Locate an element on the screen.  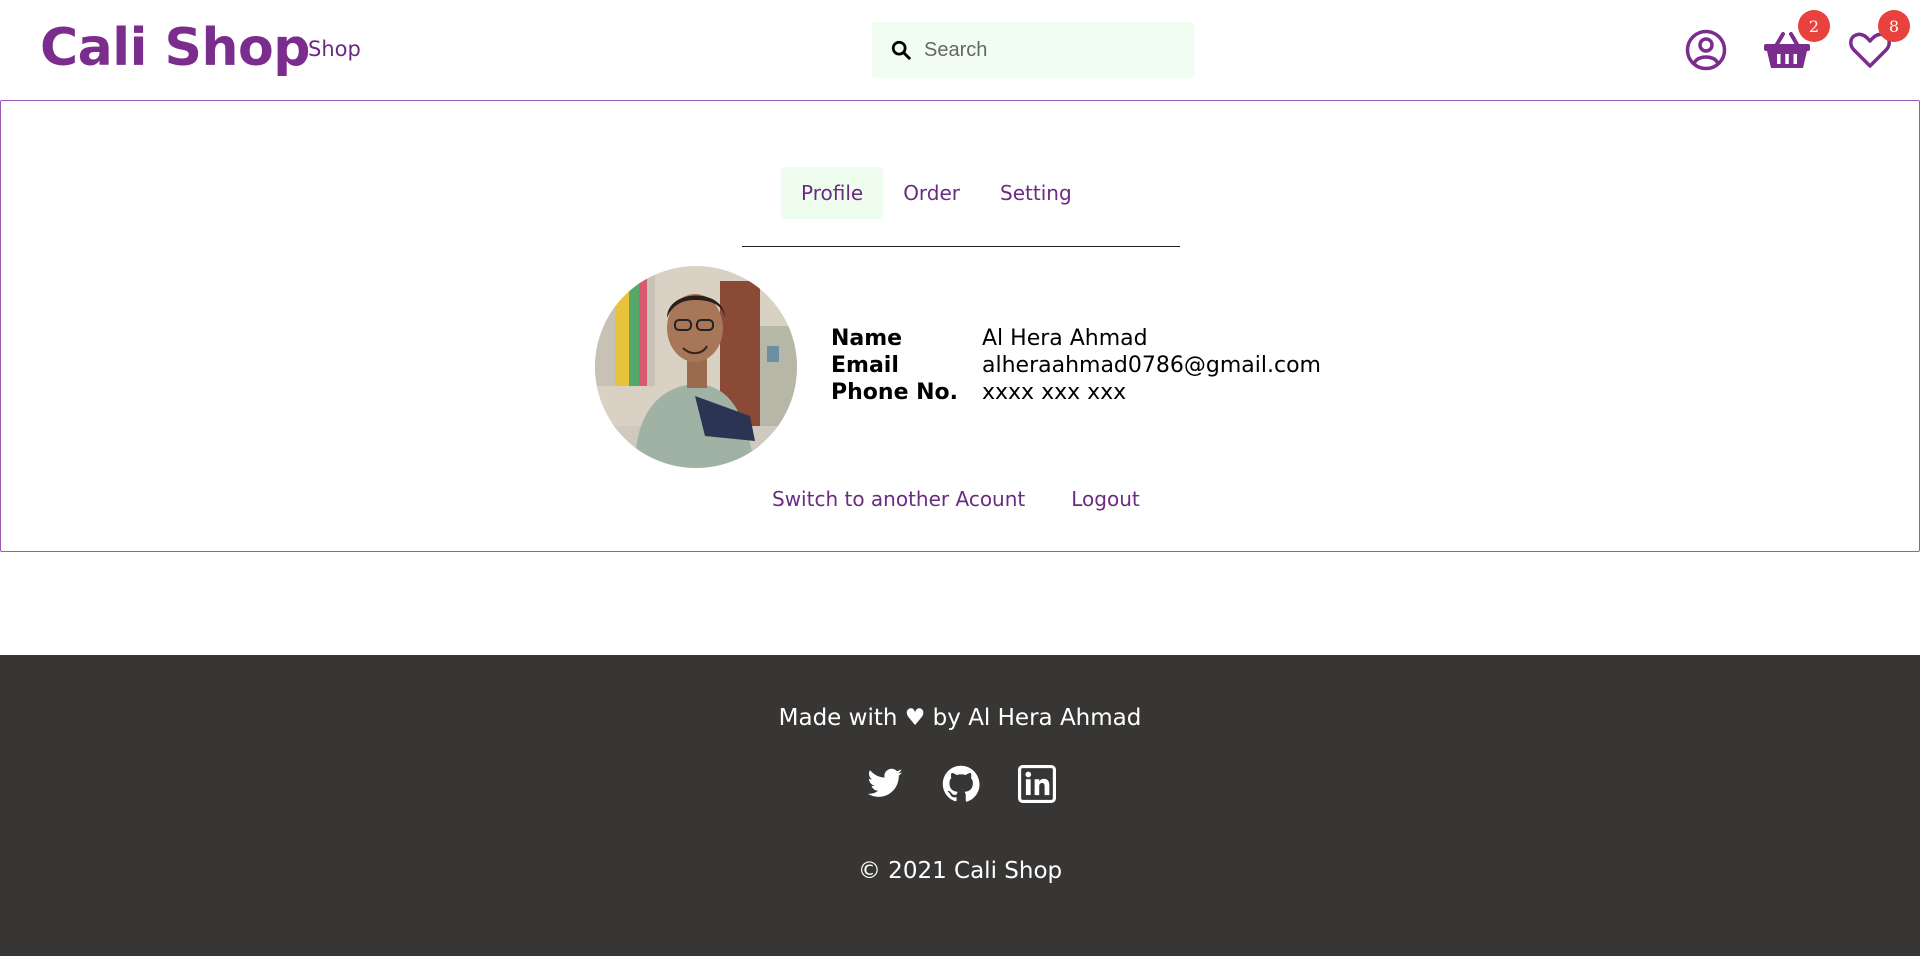
tabs-divider is located at coordinates (961, 246).